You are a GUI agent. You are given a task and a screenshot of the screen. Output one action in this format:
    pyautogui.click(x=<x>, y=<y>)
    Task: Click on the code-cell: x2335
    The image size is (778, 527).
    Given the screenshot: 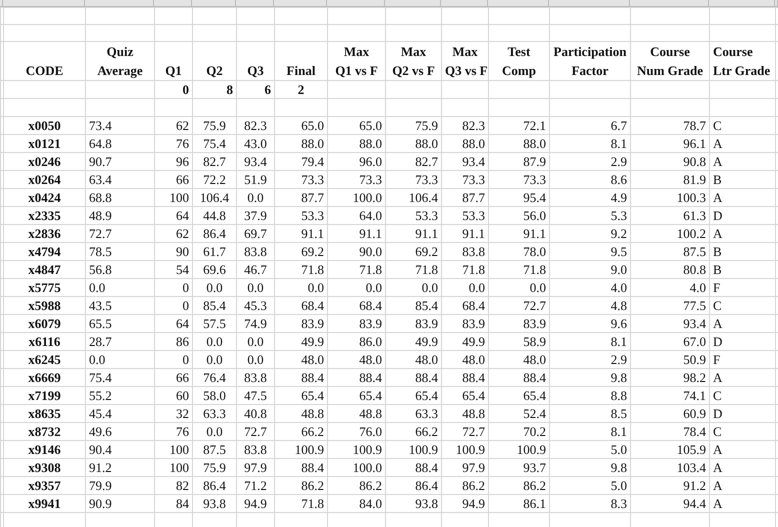 What is the action you would take?
    pyautogui.click(x=45, y=215)
    